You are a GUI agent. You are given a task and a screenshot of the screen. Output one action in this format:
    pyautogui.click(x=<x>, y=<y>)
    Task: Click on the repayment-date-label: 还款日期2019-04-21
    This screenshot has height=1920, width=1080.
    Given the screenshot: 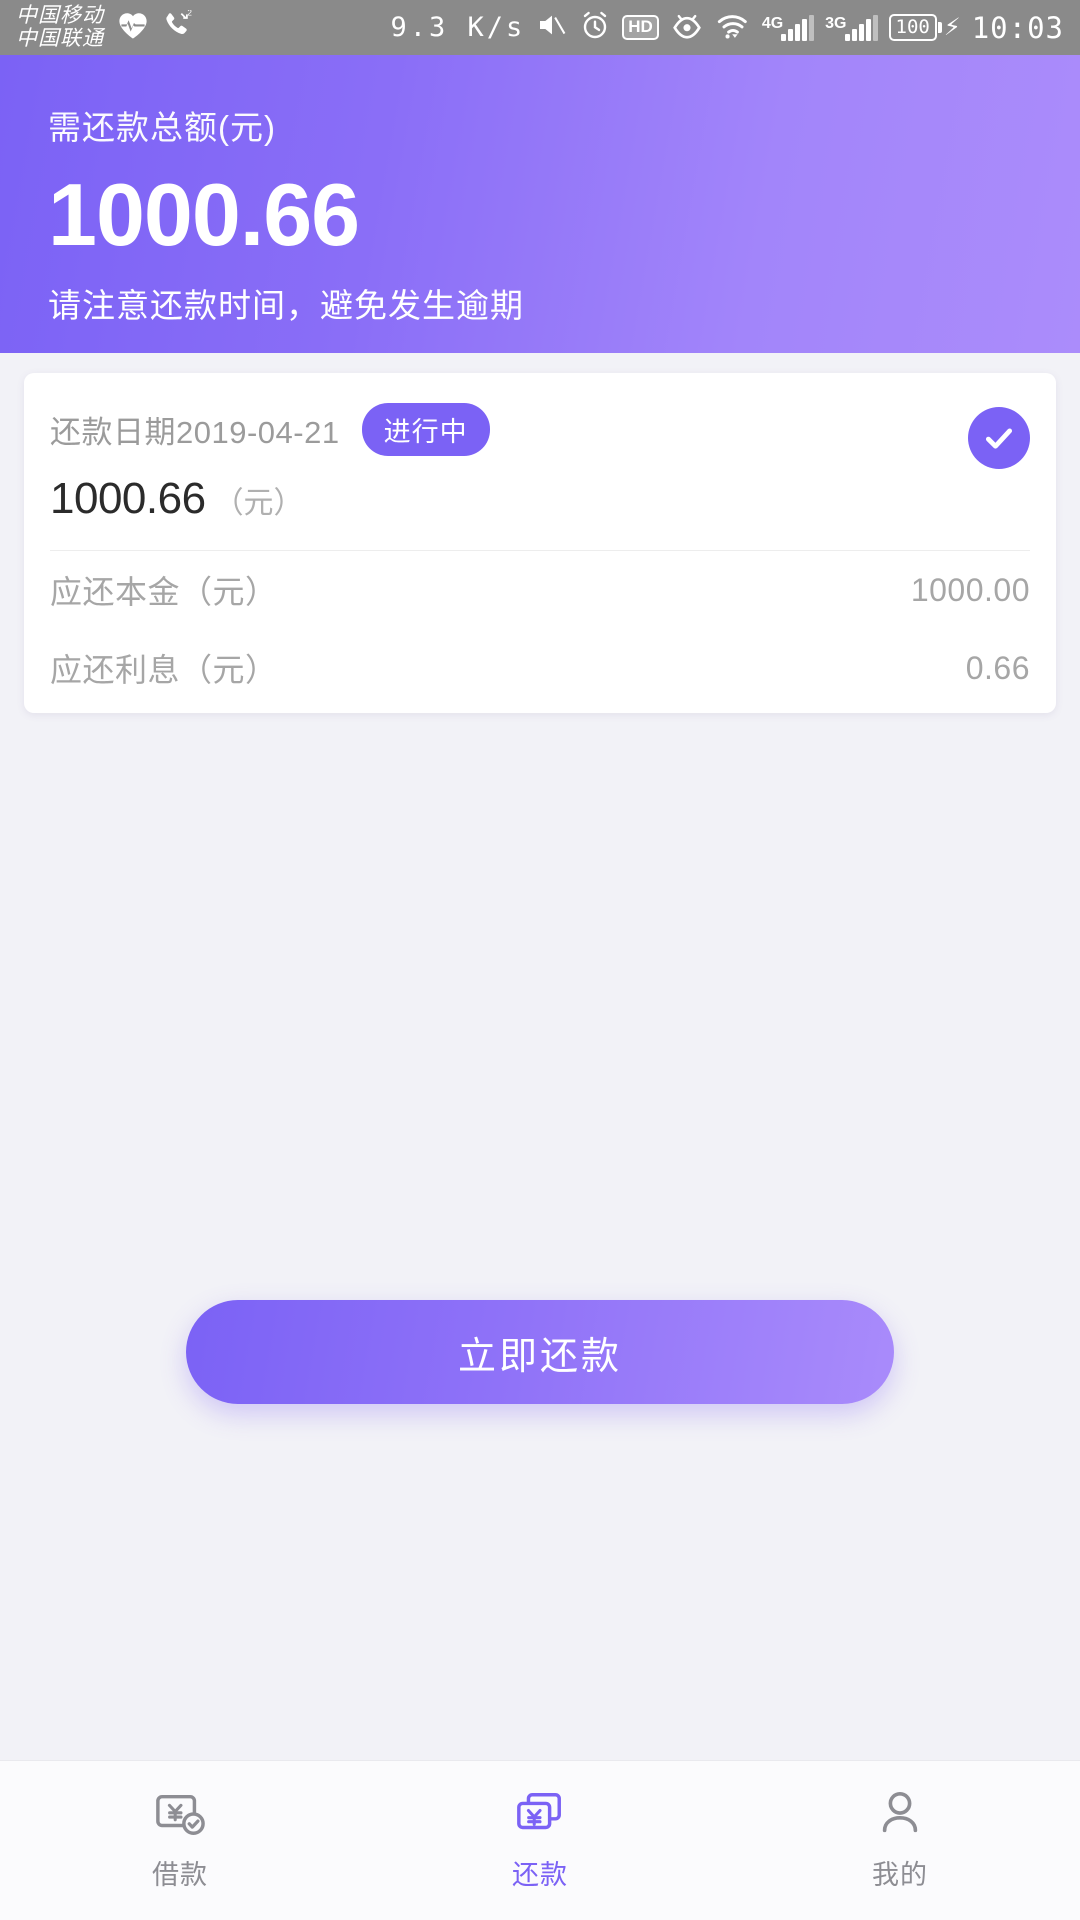 What is the action you would take?
    pyautogui.click(x=195, y=432)
    